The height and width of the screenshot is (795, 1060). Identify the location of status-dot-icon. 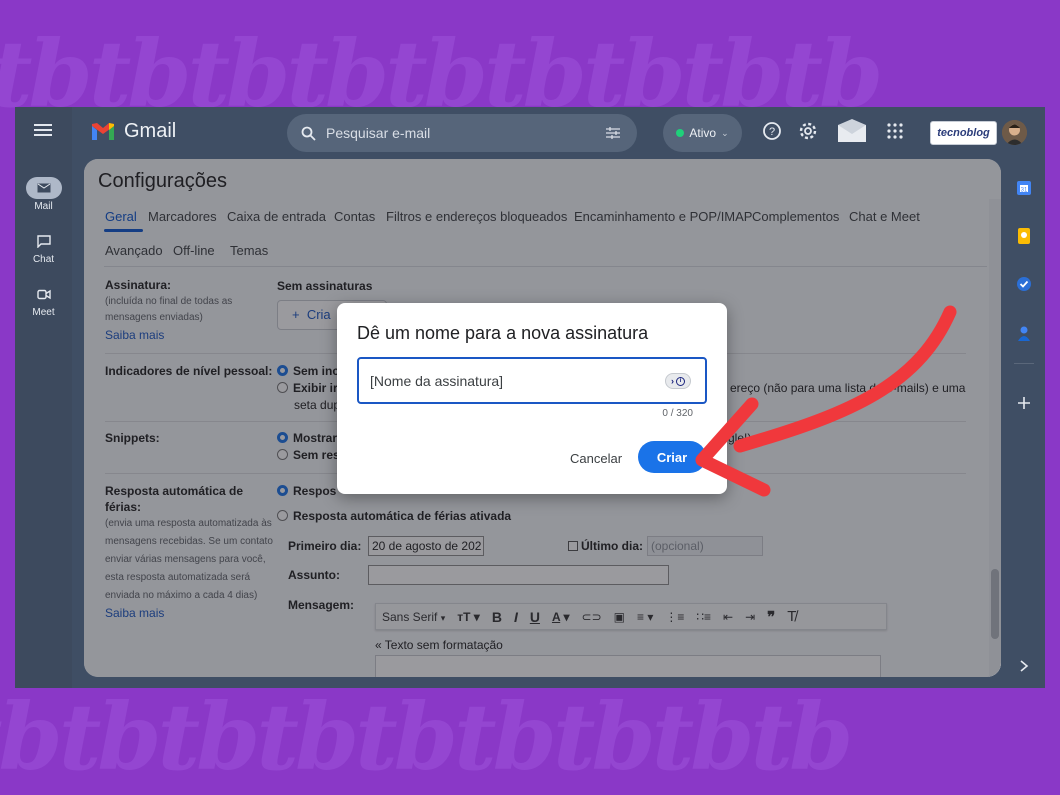
(680, 133).